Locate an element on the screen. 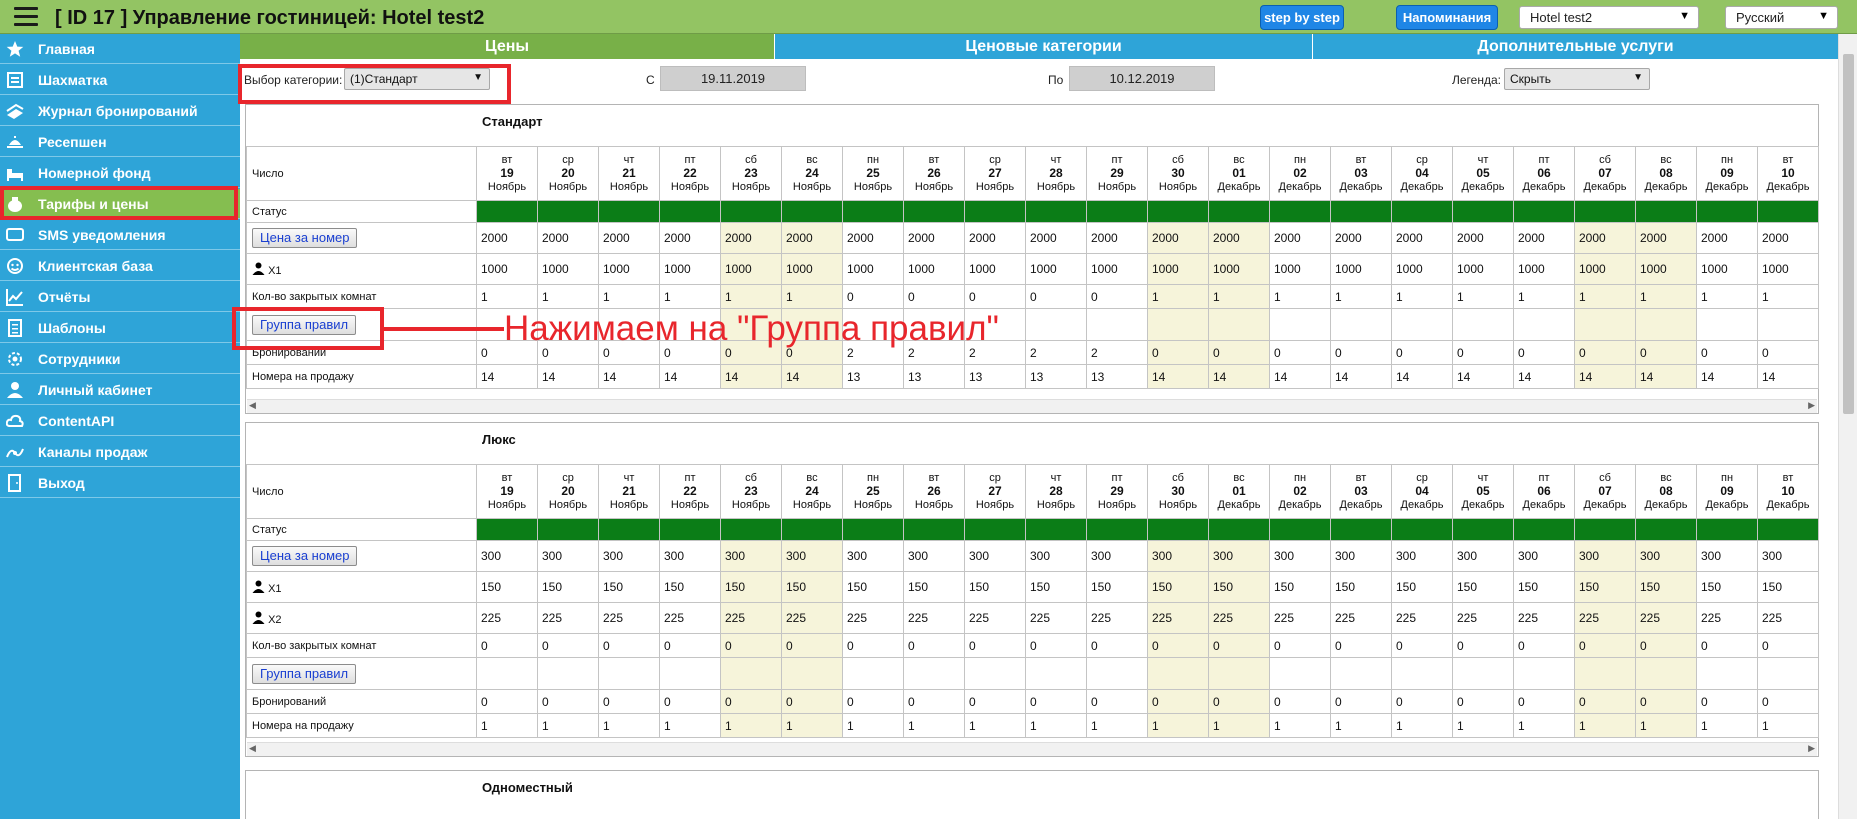  page-scrollbar is located at coordinates (1847, 426).